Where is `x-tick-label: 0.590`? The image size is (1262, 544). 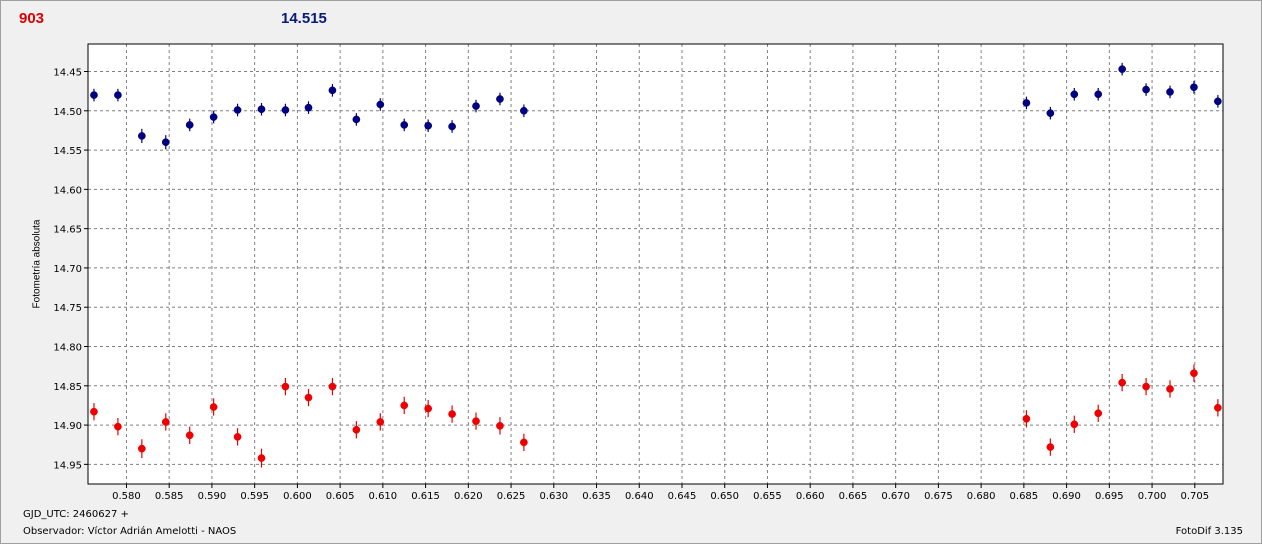 x-tick-label: 0.590 is located at coordinates (212, 496).